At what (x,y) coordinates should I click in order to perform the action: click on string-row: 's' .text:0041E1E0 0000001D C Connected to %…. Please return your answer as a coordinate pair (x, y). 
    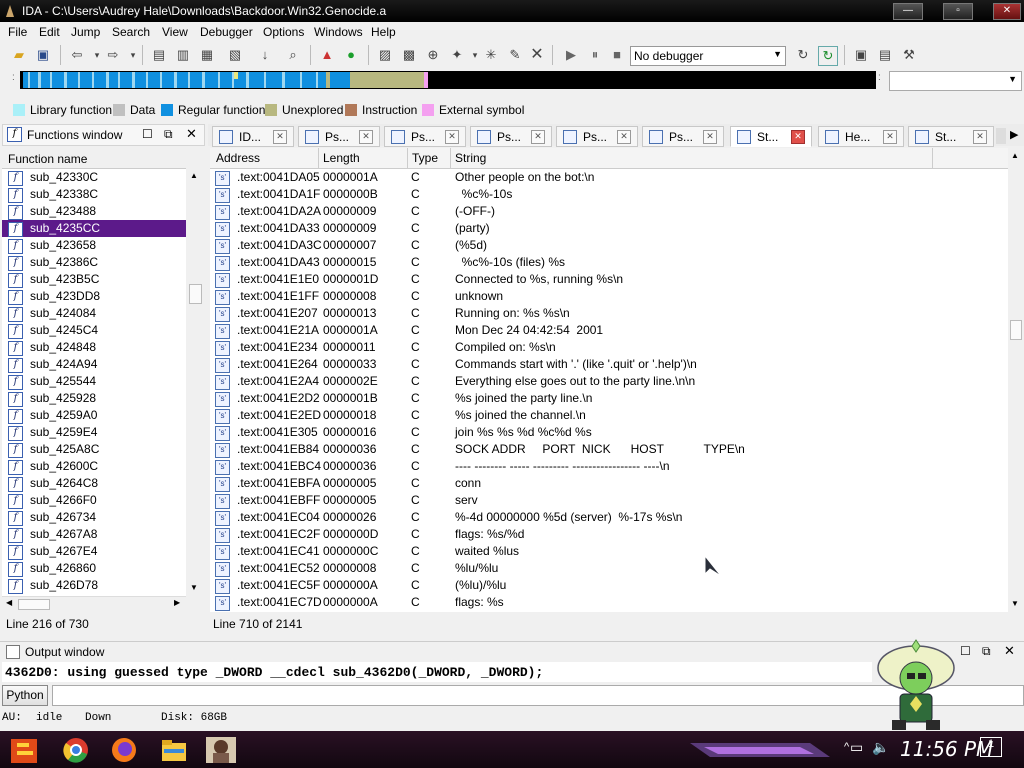
    Looking at the image, I should click on (609, 279).